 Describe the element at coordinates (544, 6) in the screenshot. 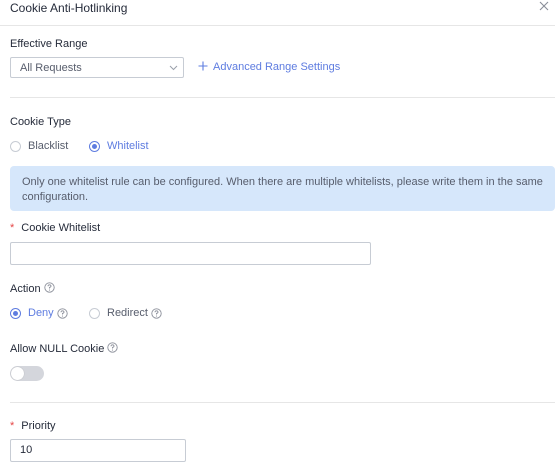

I see `close-icon` at that location.